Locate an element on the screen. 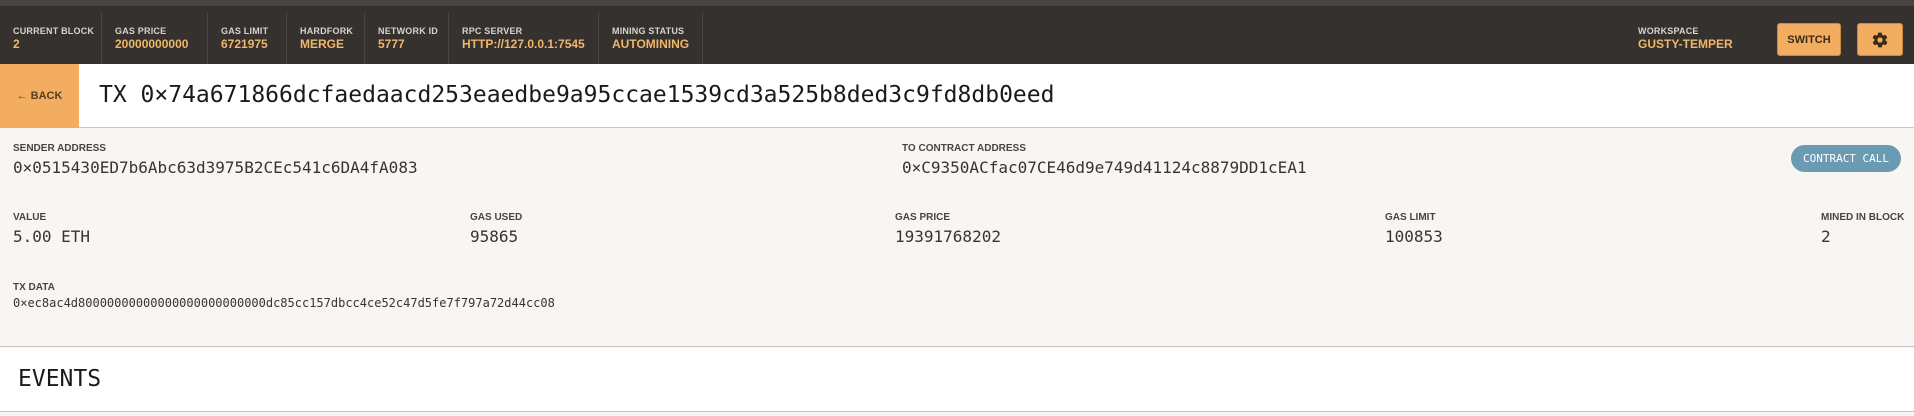 The height and width of the screenshot is (416, 1914). stat-label: GAS PRICE is located at coordinates (141, 31).